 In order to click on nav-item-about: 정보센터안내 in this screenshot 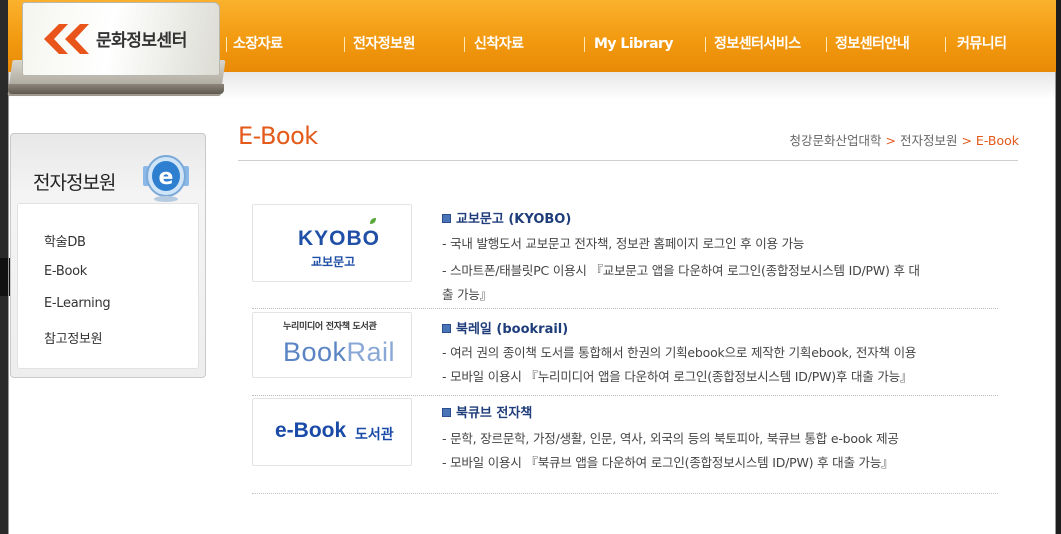, I will do `click(872, 44)`.